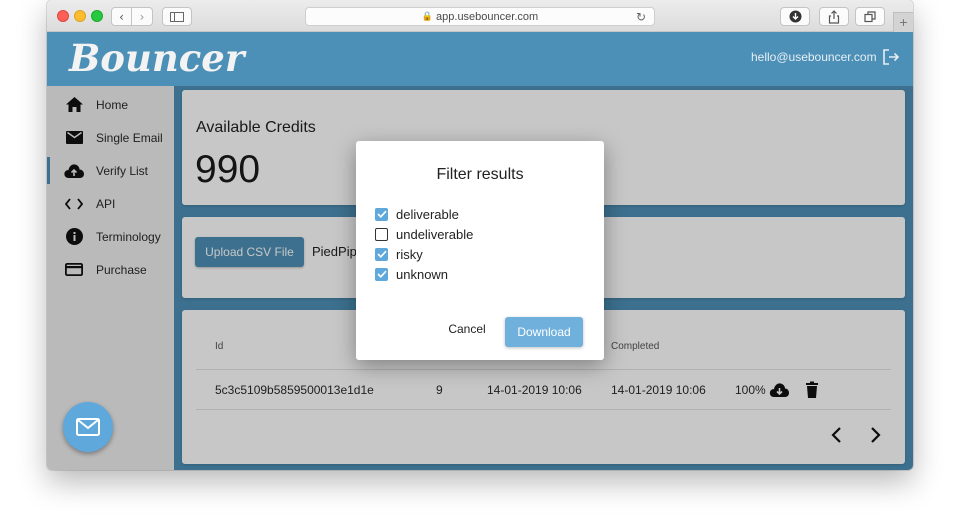  I want to click on tab-overview-button, so click(870, 16).